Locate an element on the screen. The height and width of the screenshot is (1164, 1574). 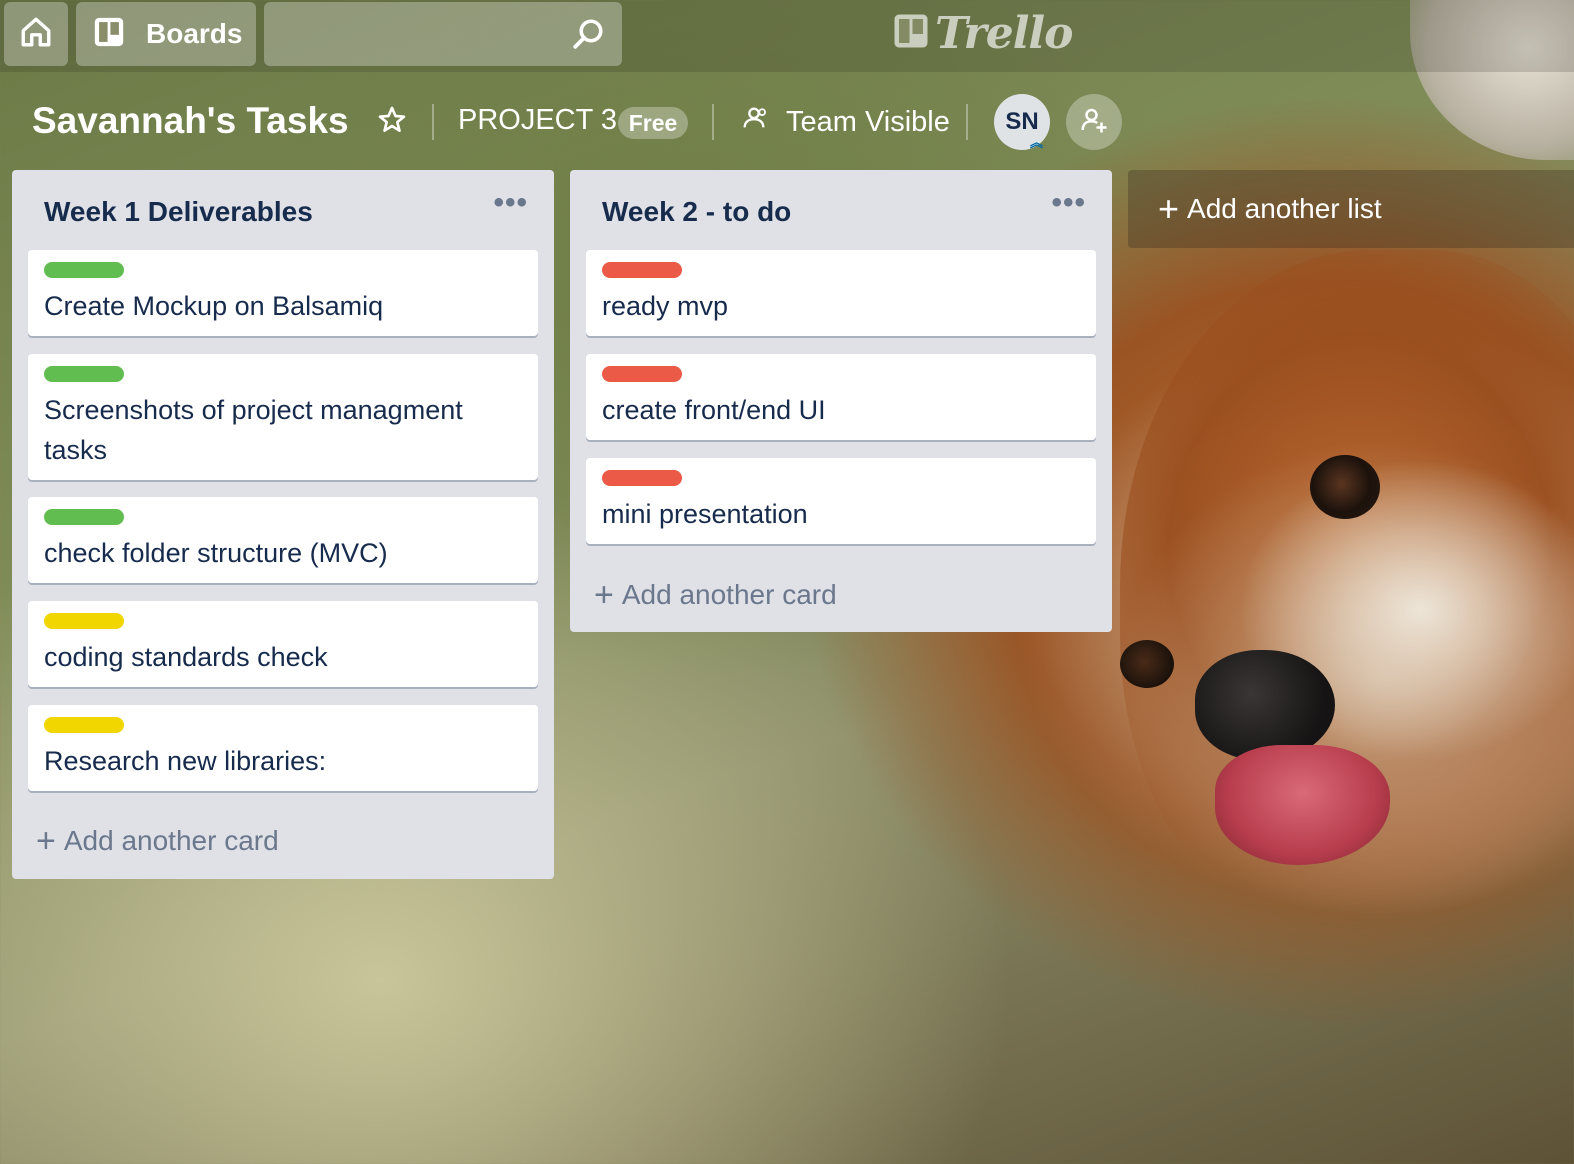
boards-button: Boards is located at coordinates (166, 34).